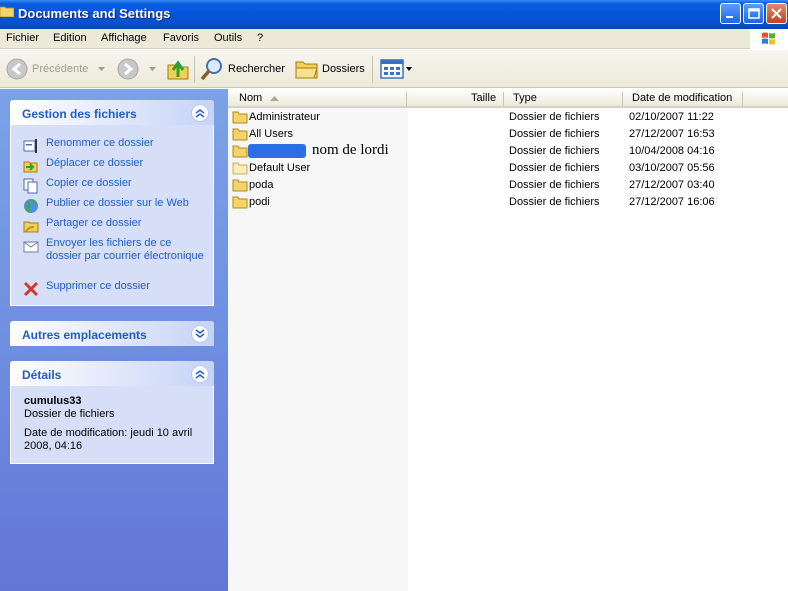  I want to click on view-icon, so click(392, 69).